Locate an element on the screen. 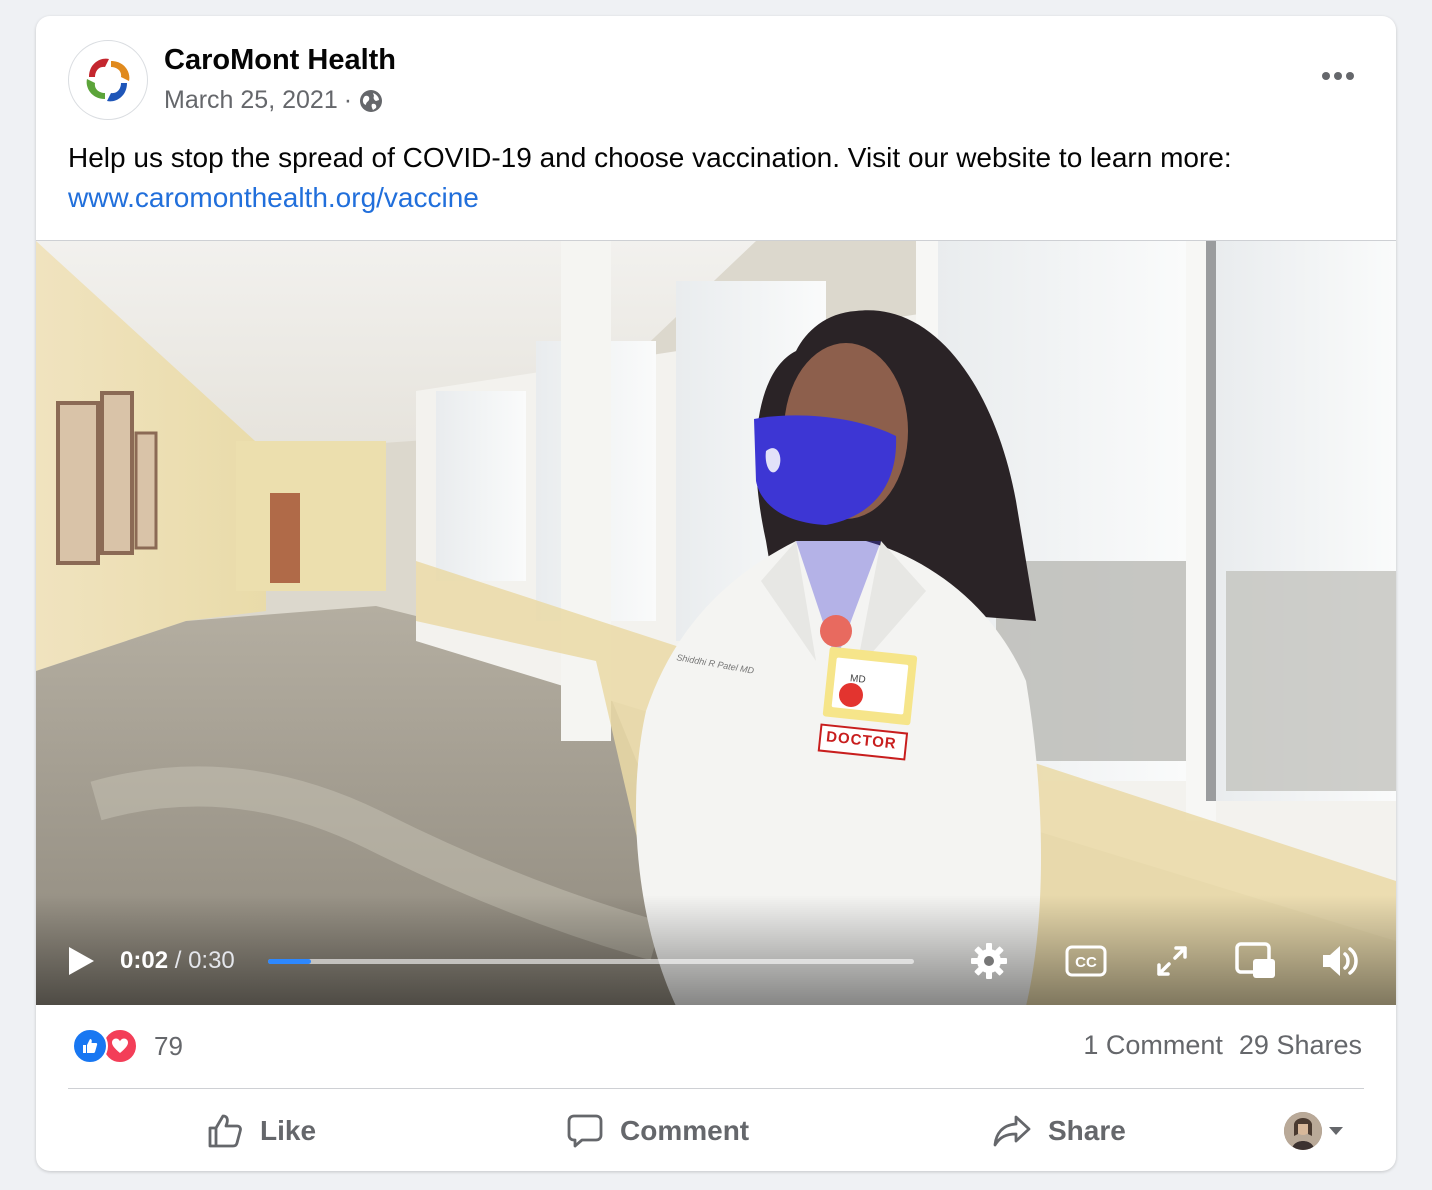 This screenshot has height=1190, width=1432. comment-count: 1 Comment is located at coordinates (1153, 1045).